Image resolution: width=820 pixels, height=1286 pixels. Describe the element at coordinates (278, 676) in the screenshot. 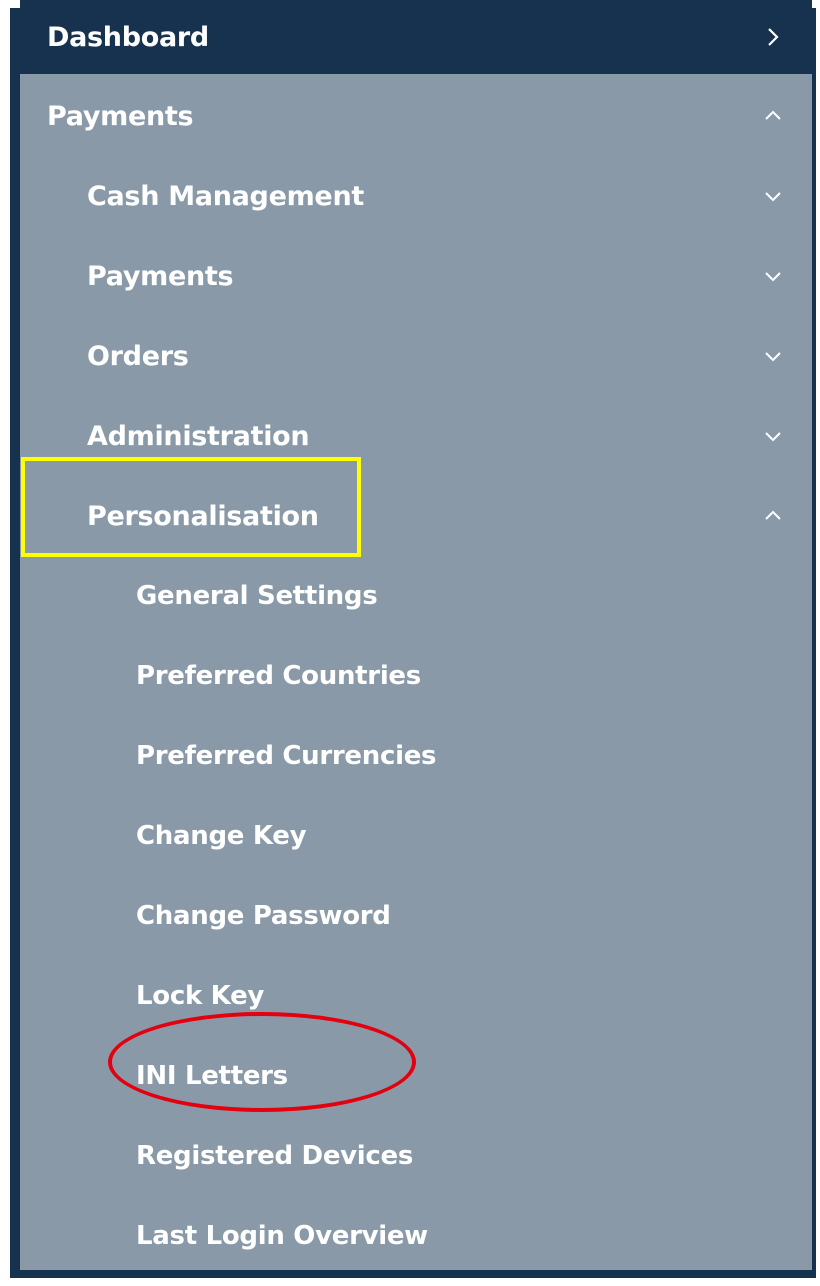

I see `nav-item-label: Preferred Countries` at that location.